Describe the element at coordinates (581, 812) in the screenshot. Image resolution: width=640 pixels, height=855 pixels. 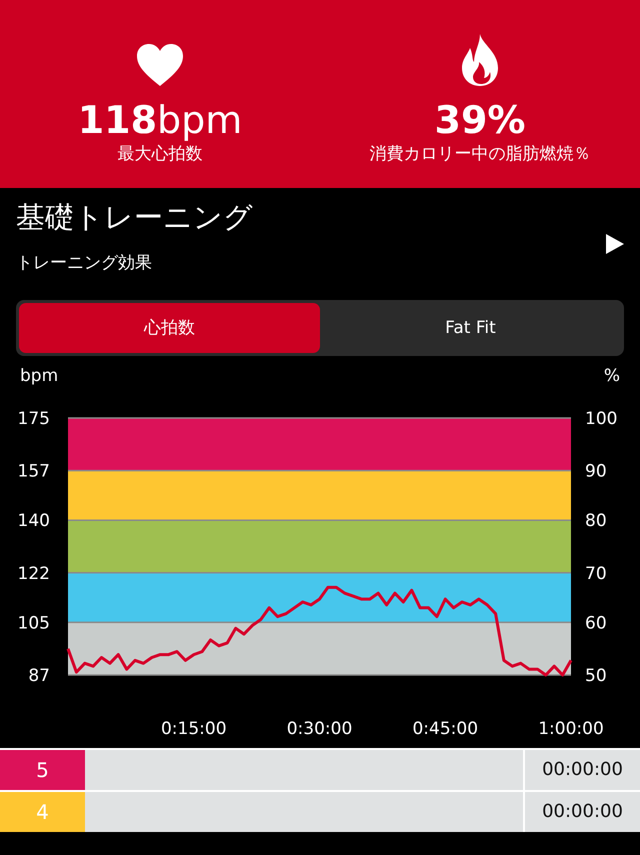
I see `zone-time: 00:00:00` at that location.